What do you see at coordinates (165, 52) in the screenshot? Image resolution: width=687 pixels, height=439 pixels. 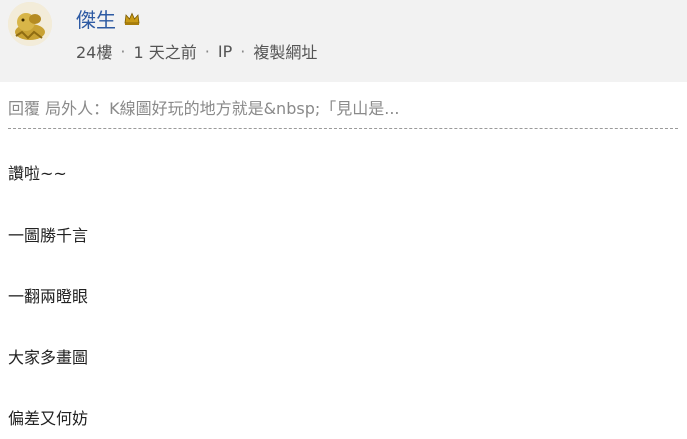 I see `post-time: 1 天之前` at bounding box center [165, 52].